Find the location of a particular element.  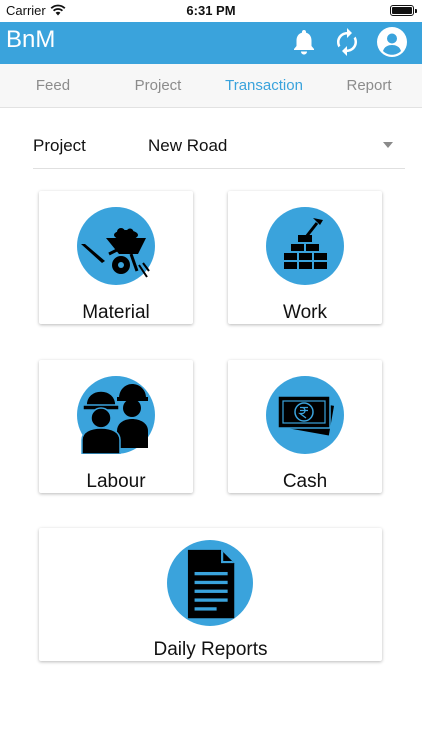

work-tile: Work is located at coordinates (305, 257).